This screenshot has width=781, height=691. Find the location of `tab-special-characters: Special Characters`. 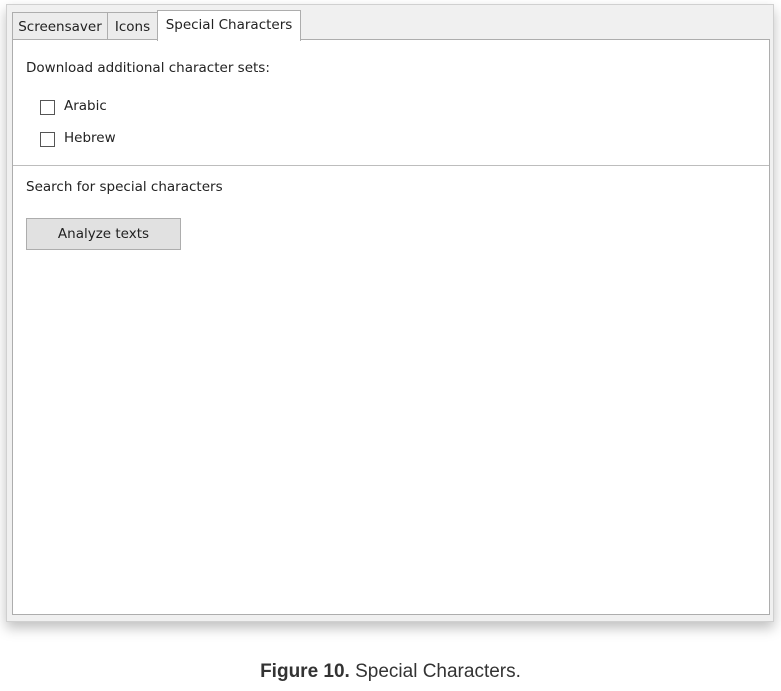

tab-special-characters: Special Characters is located at coordinates (229, 25).